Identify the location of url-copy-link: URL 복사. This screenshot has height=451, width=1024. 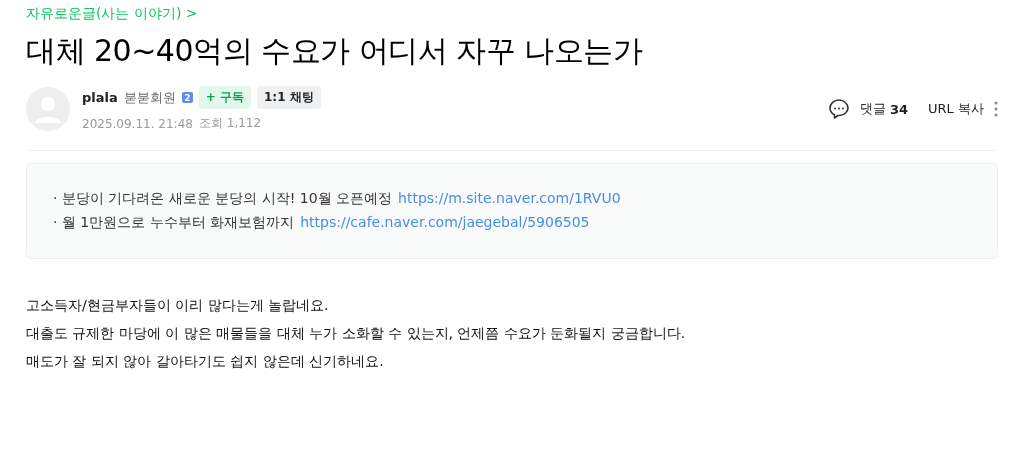
(956, 109).